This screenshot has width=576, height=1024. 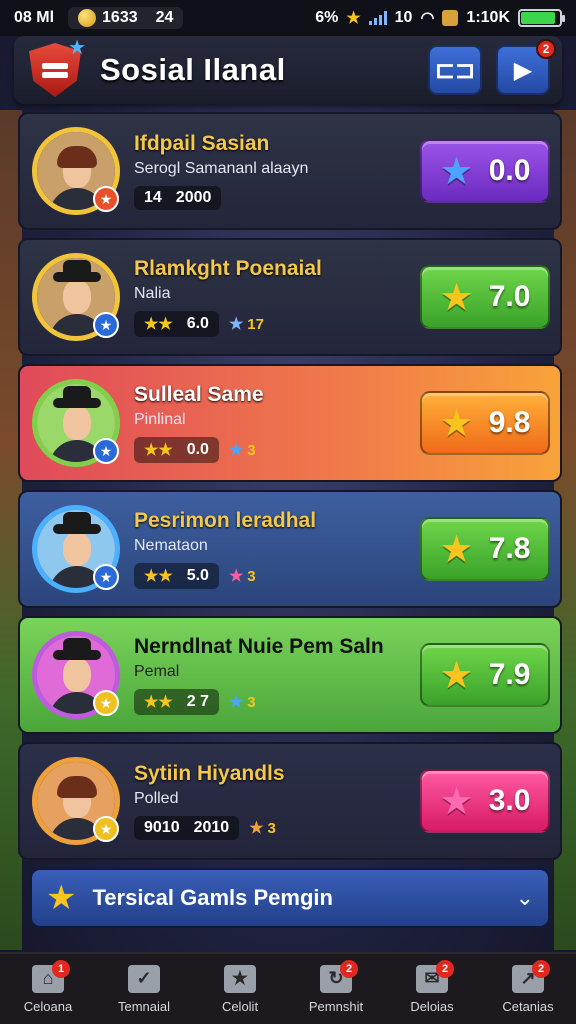 What do you see at coordinates (221, 168) in the screenshot?
I see `player-subtitle: Serogl Samananl alaayn` at bounding box center [221, 168].